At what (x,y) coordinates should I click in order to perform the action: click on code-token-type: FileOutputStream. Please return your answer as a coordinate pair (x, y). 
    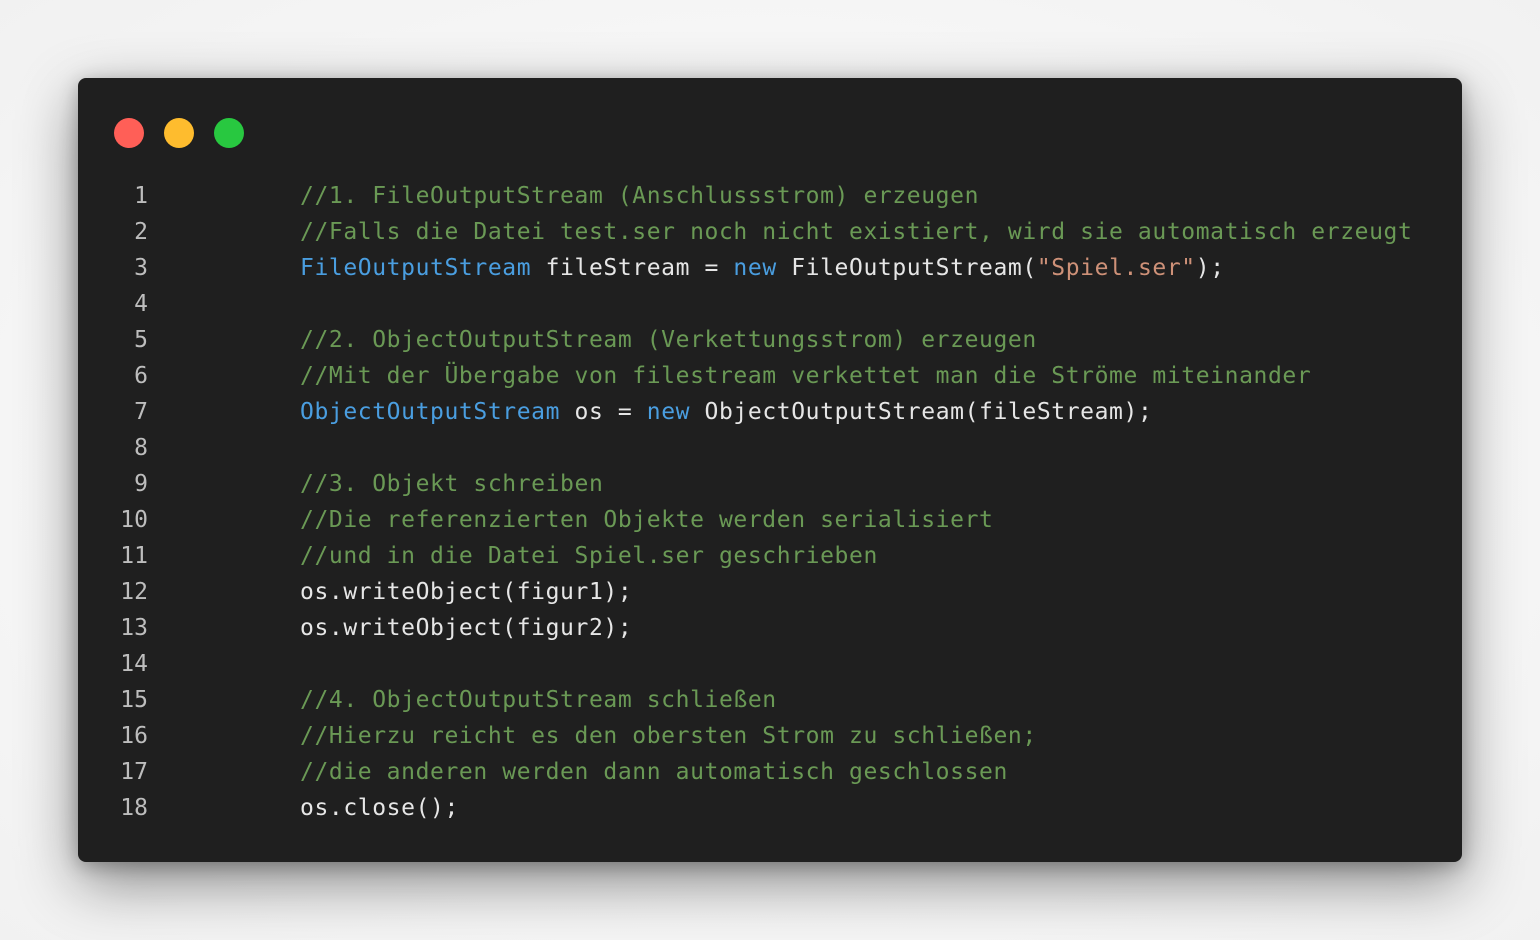
    Looking at the image, I should click on (416, 268).